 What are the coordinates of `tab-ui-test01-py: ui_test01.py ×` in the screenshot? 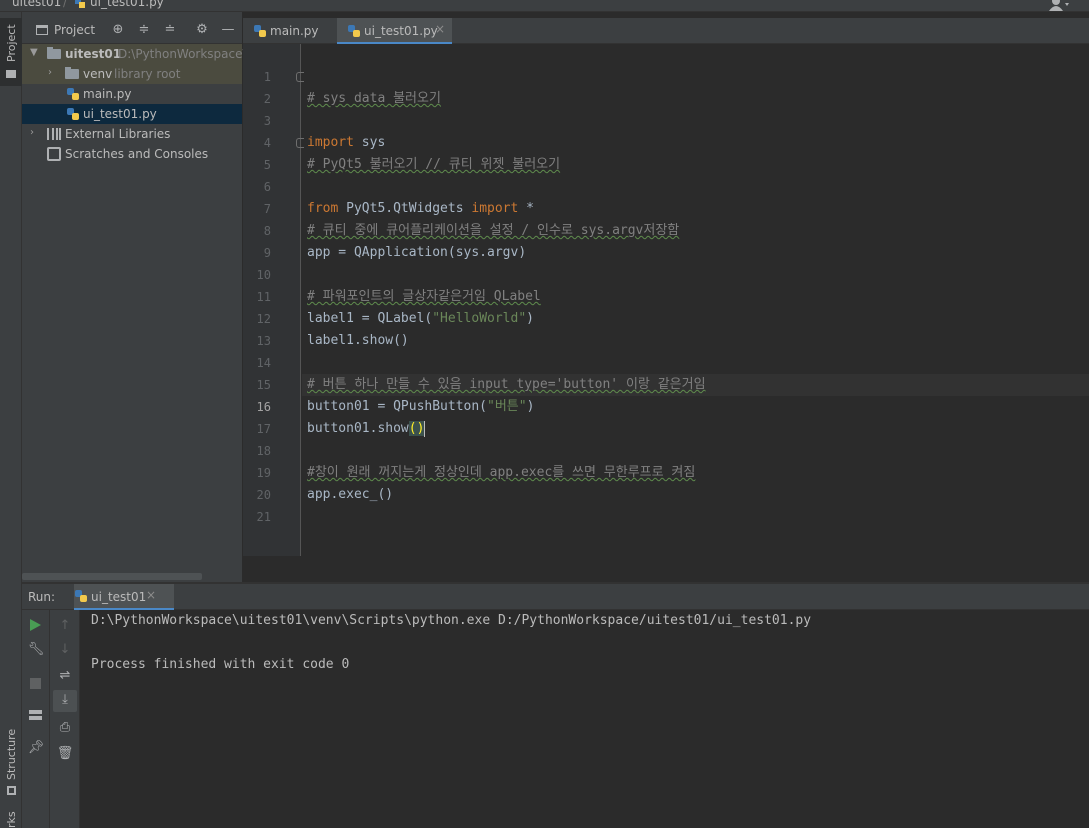 It's located at (394, 31).